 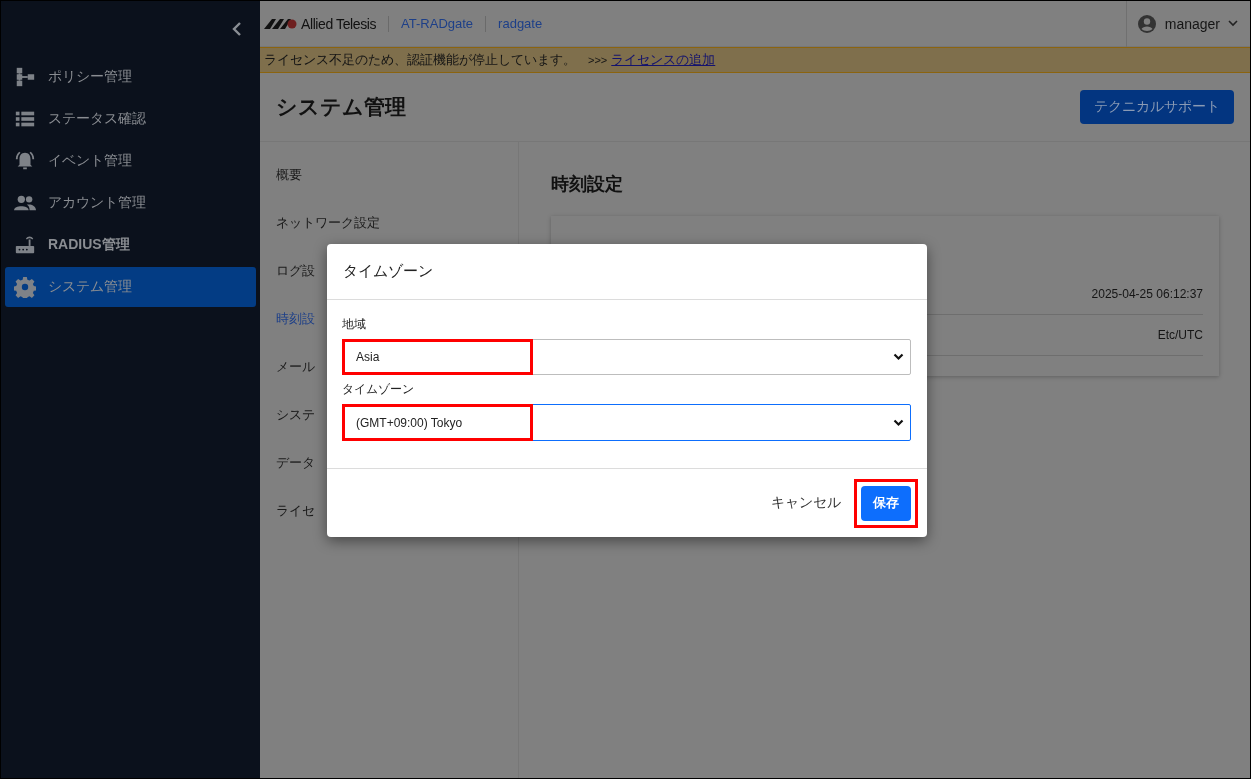 I want to click on logo-icon, so click(x=281, y=23).